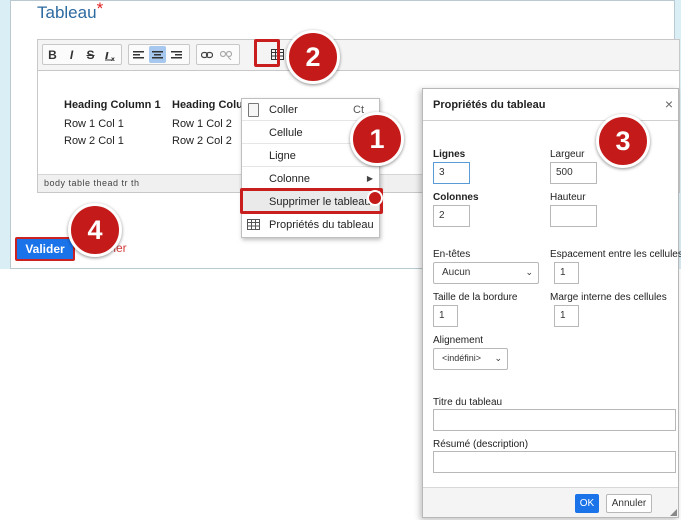 The height and width of the screenshot is (520, 681). I want to click on headers-select-value: Aucun, so click(456, 272).